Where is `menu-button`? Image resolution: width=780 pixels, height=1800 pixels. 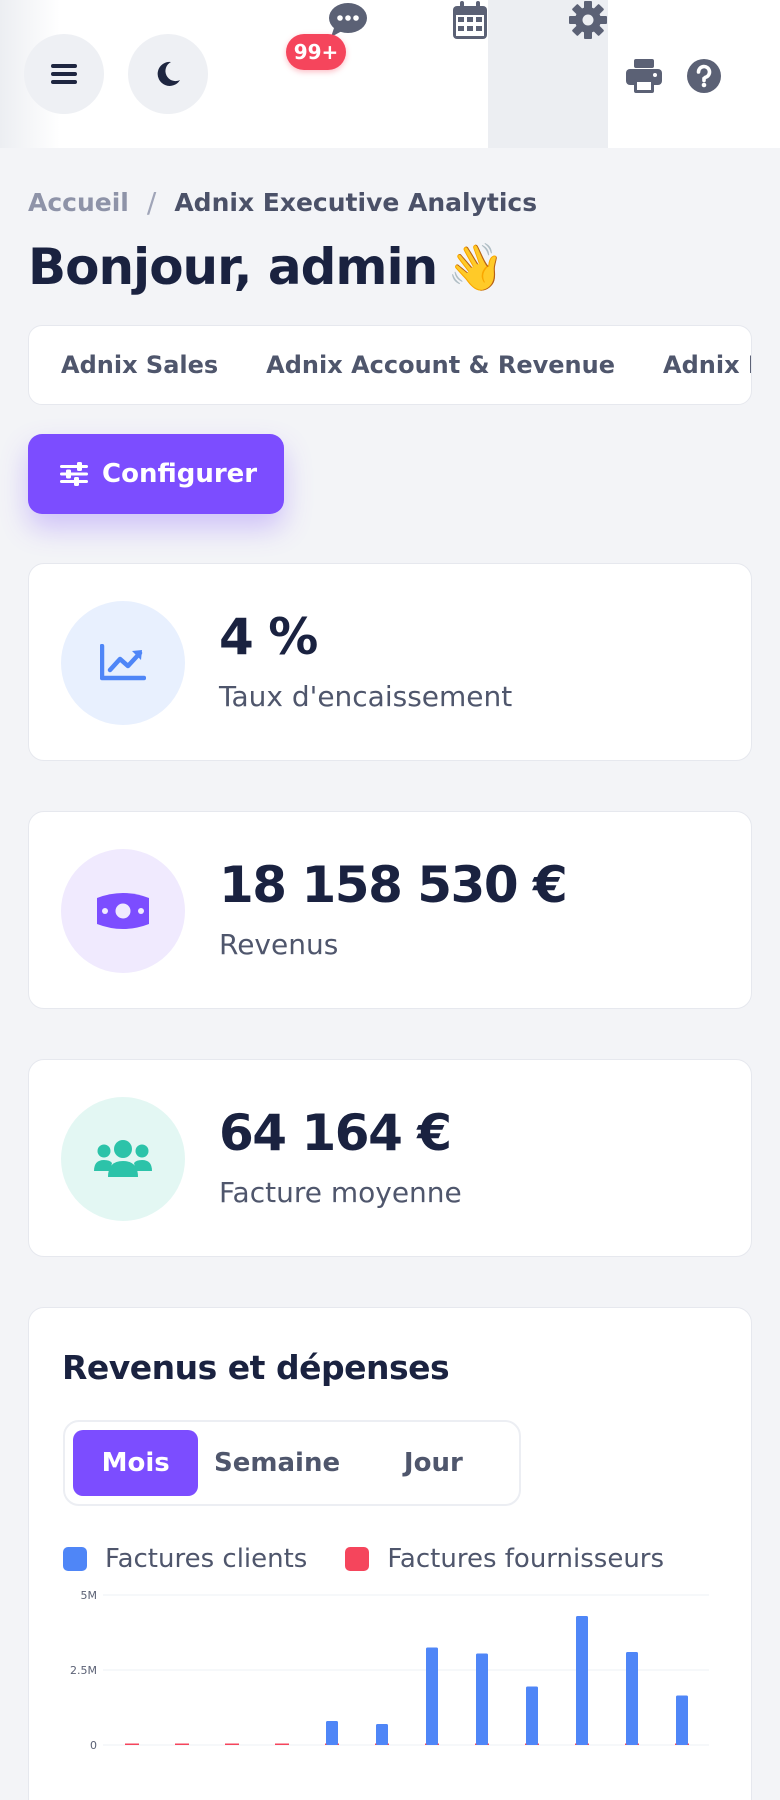 menu-button is located at coordinates (64, 74).